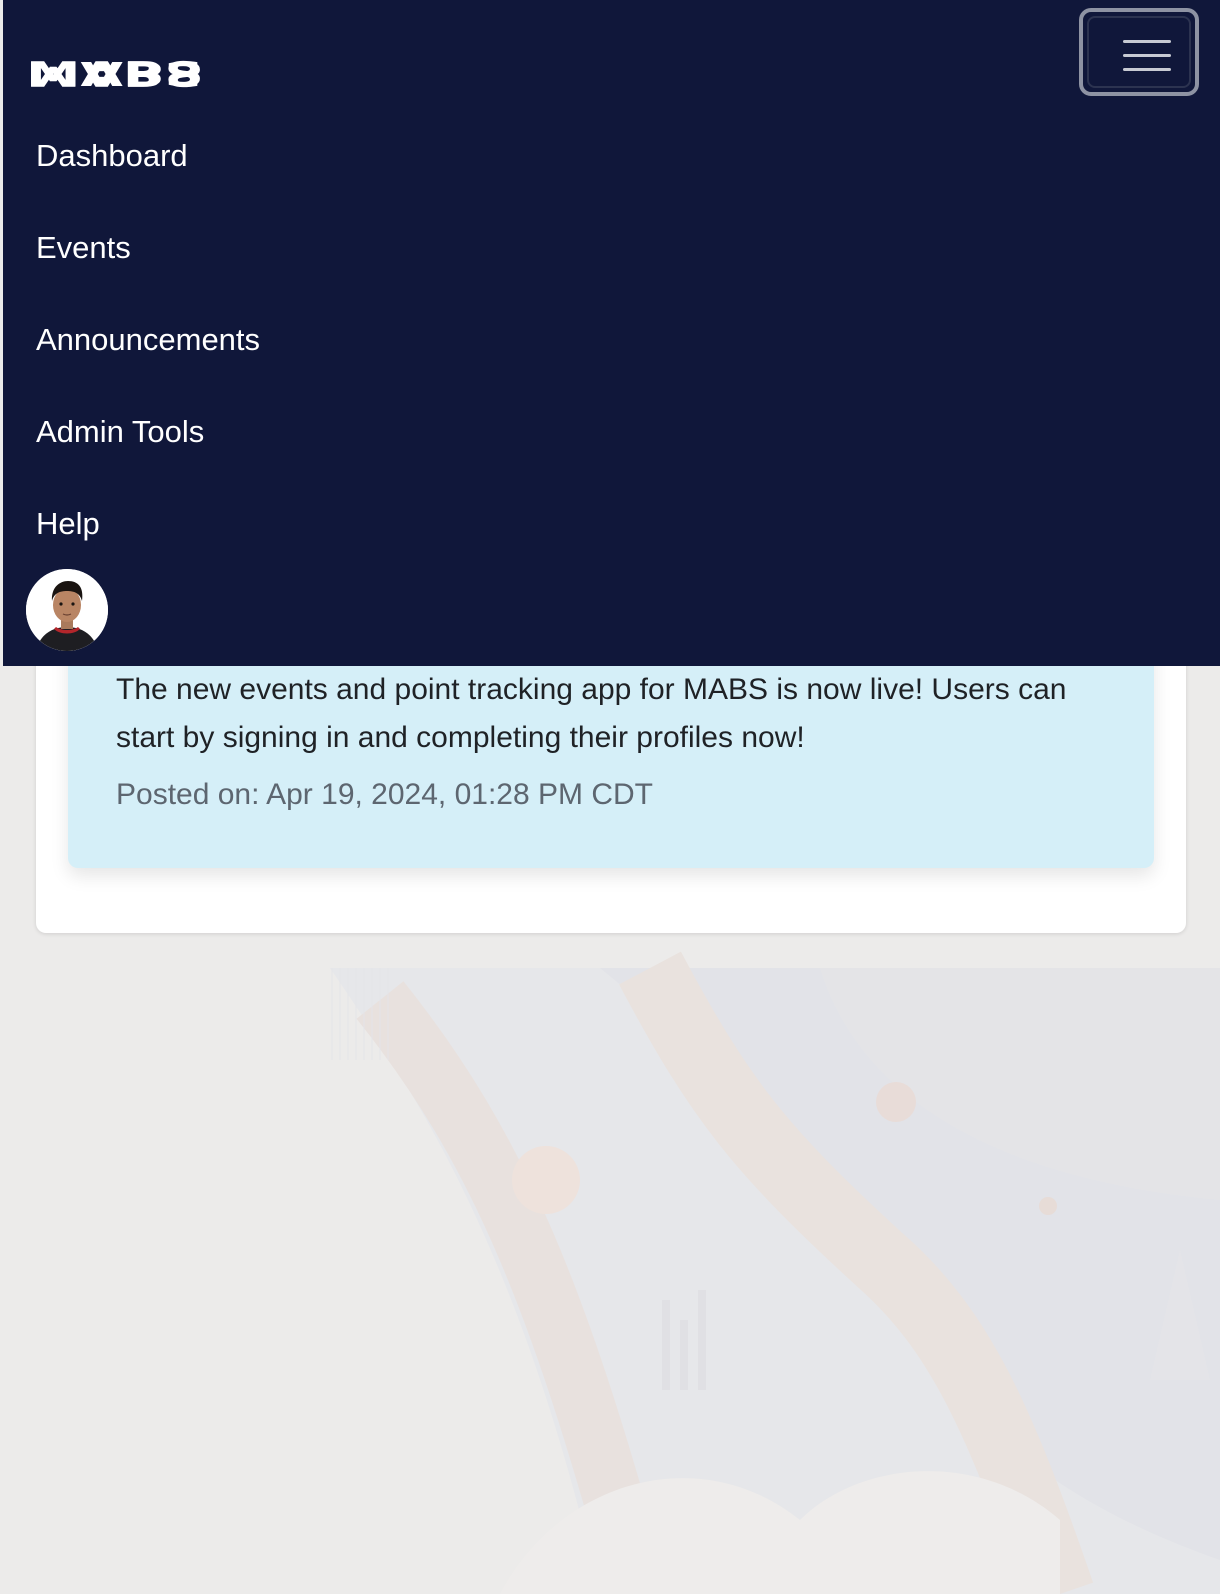  What do you see at coordinates (384, 794) in the screenshot?
I see `announcement-posted-date: Posted on: Apr 19, 2024, 01:28 PM CDT` at bounding box center [384, 794].